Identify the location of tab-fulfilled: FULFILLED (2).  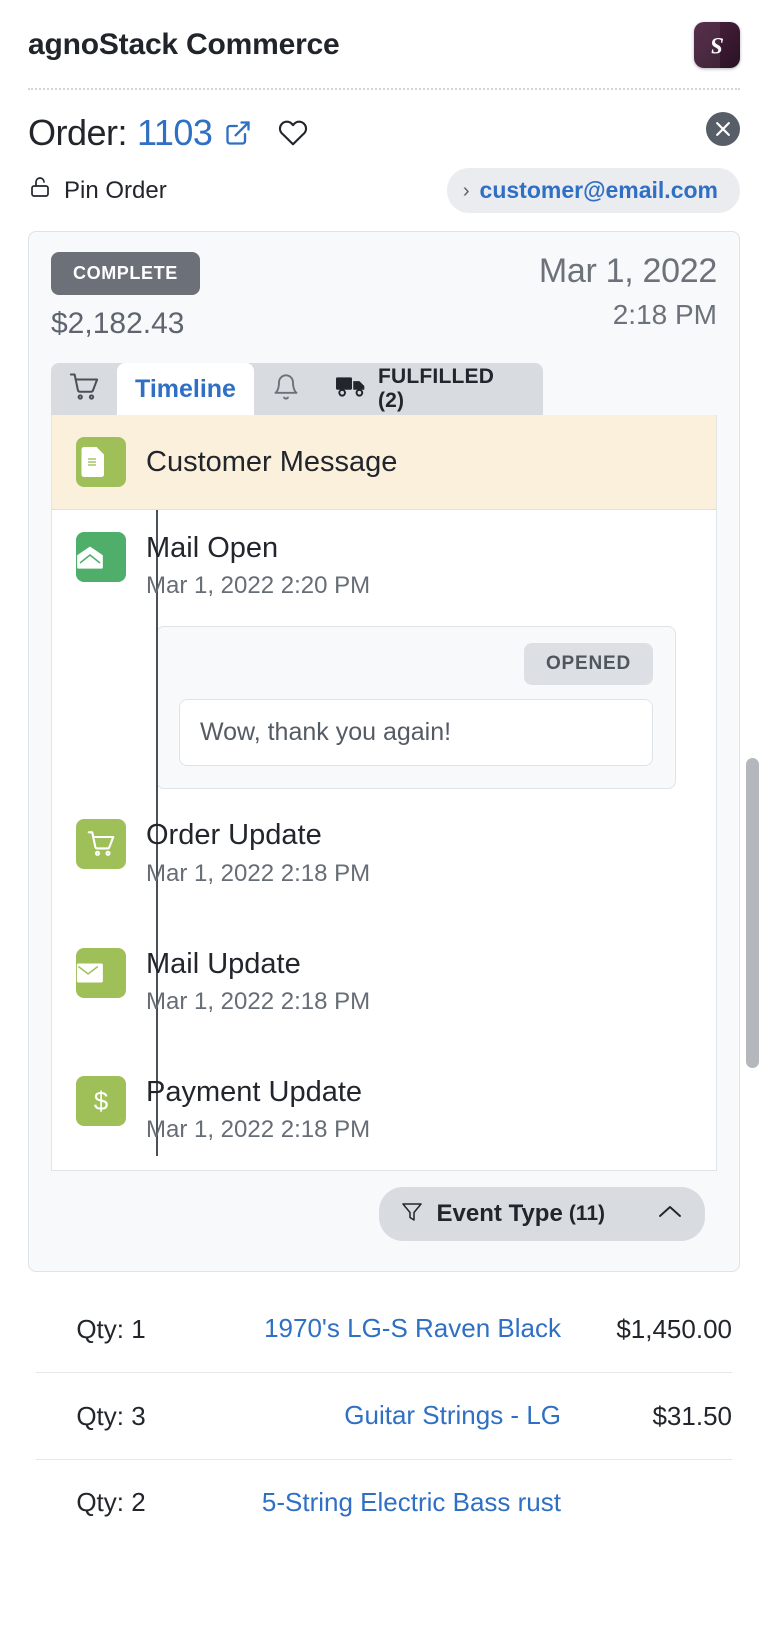
(430, 389).